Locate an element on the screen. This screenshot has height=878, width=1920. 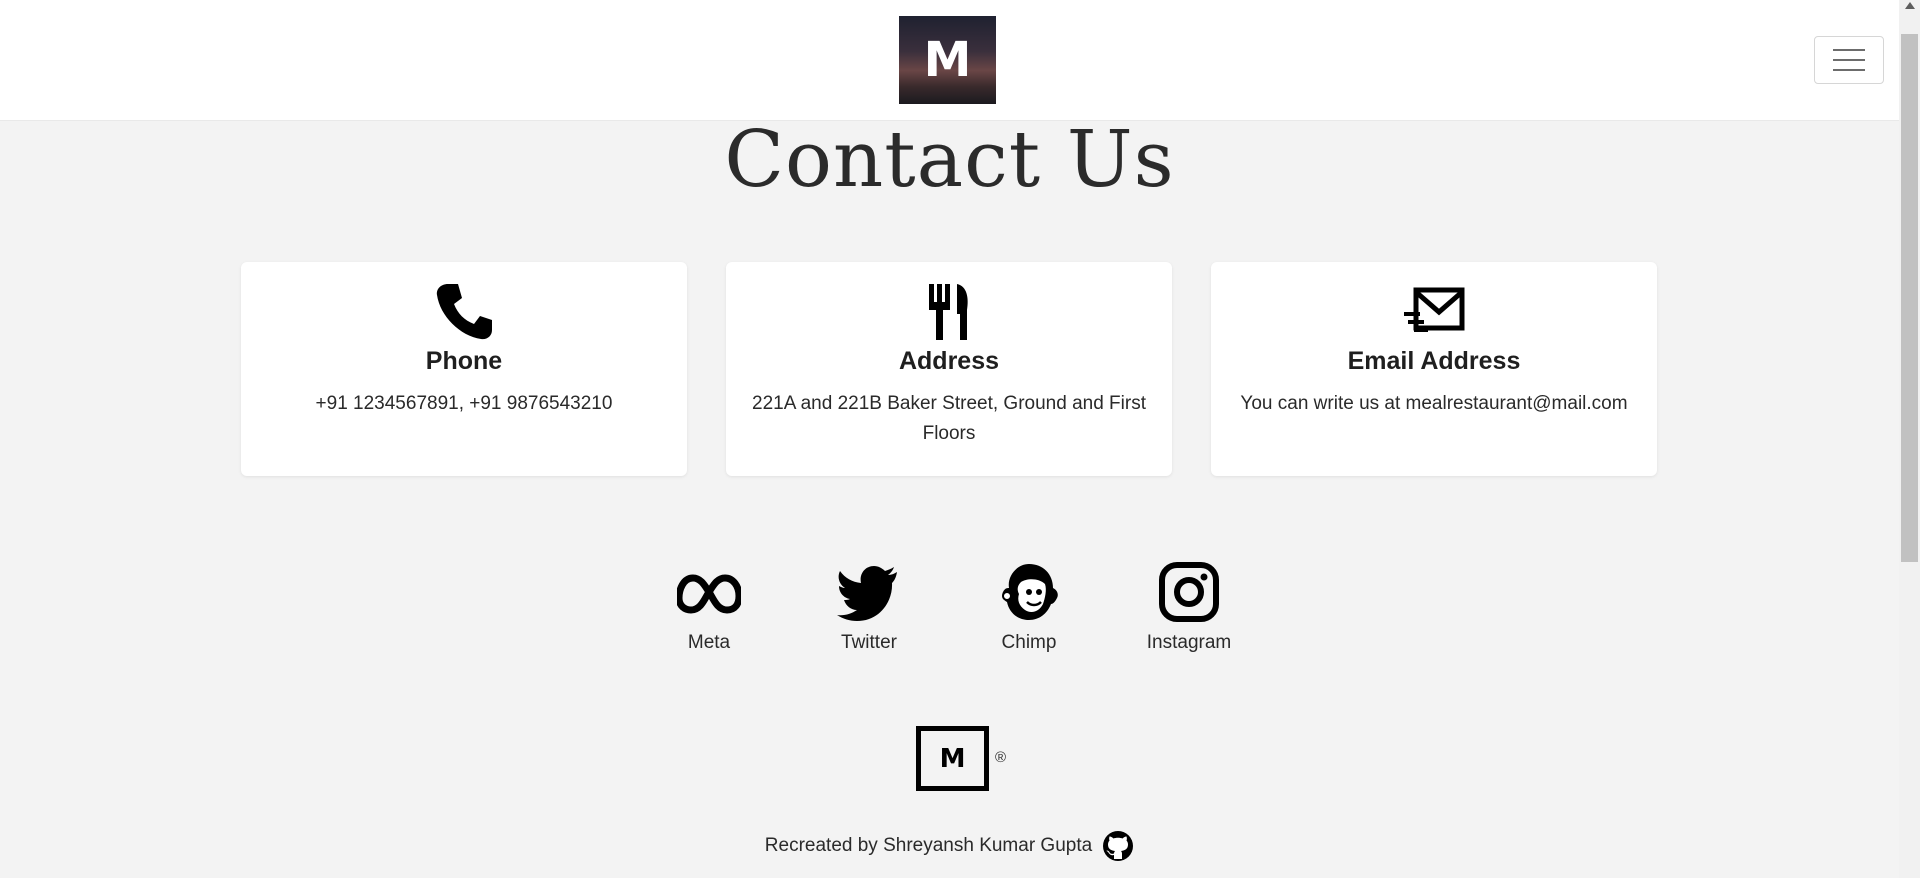
navbar: M is located at coordinates (949, 60).